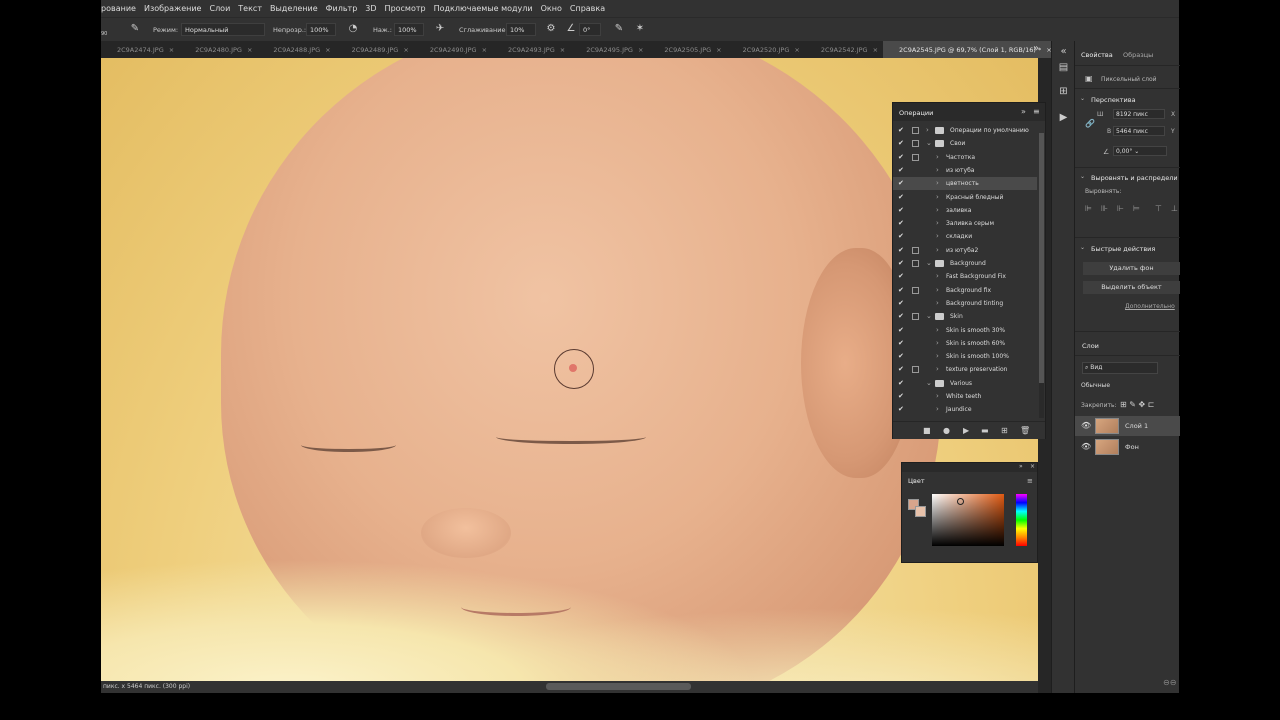  Describe the element at coordinates (146, 686) in the screenshot. I see `document-info: пикс. x 5464 пикс. (300 ppi)` at that location.